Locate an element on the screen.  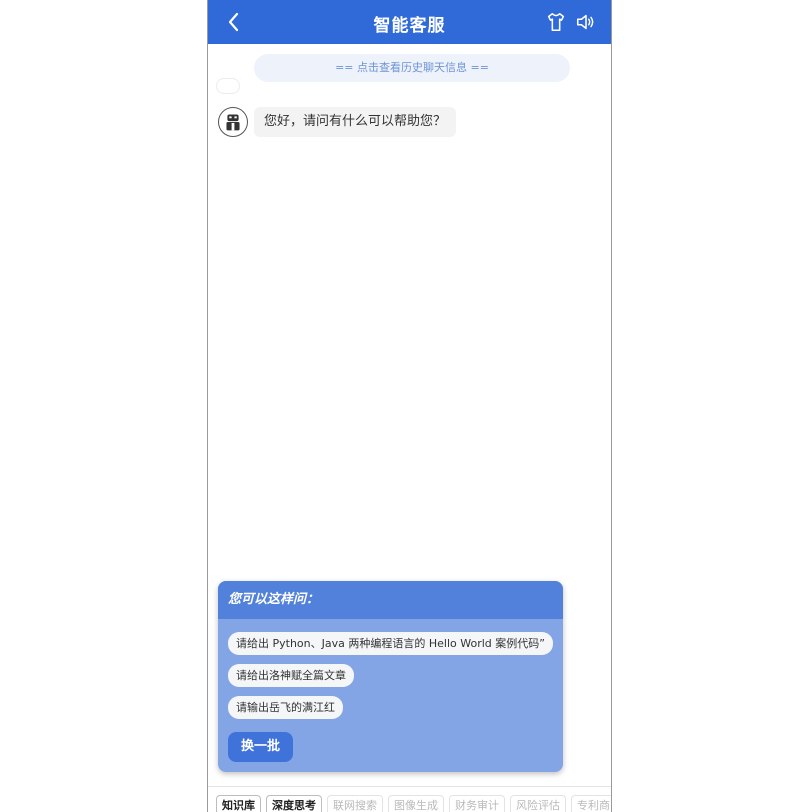
tool-bar: 知识库 深度思考 联网搜索 图像生成 财务审计 风险评估 专利商 is located at coordinates (409, 799).